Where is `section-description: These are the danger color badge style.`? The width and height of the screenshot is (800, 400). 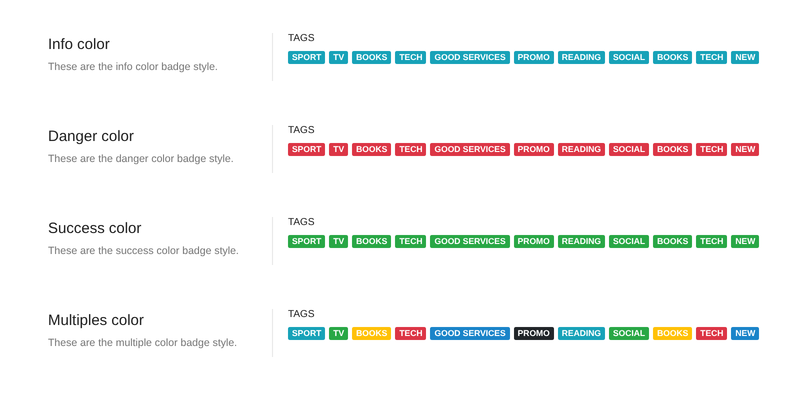 section-description: These are the danger color badge style. is located at coordinates (141, 159).